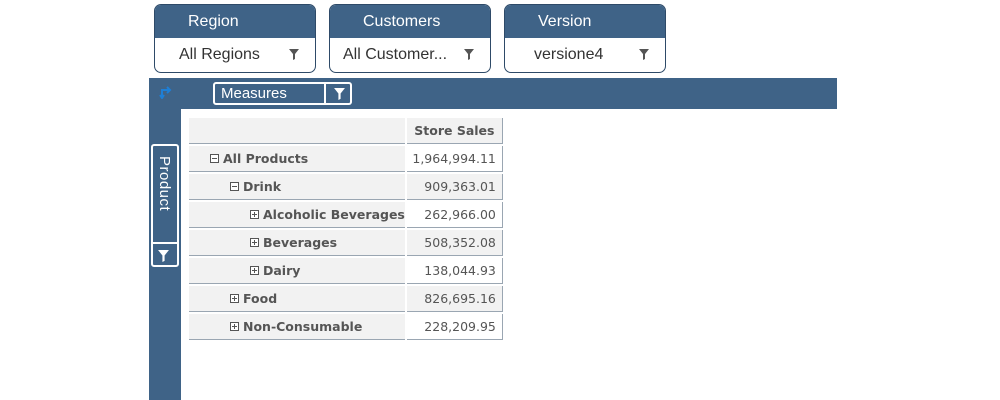  I want to click on table-row: All Products 1,964,994.11, so click(346, 159).